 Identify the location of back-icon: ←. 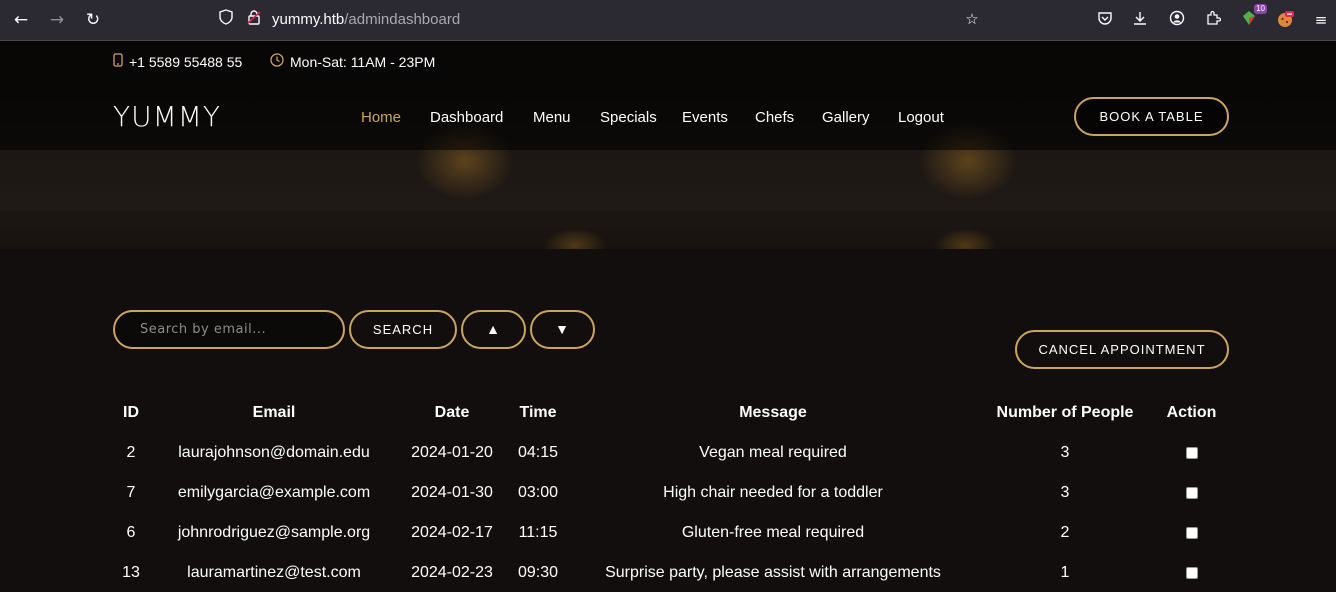
(21, 20).